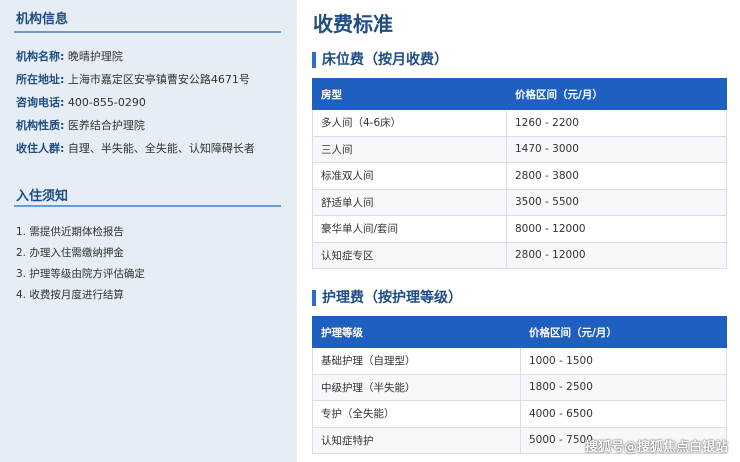 This screenshot has height=462, width=740. I want to click on info-key: 咨询电话:, so click(40, 102).